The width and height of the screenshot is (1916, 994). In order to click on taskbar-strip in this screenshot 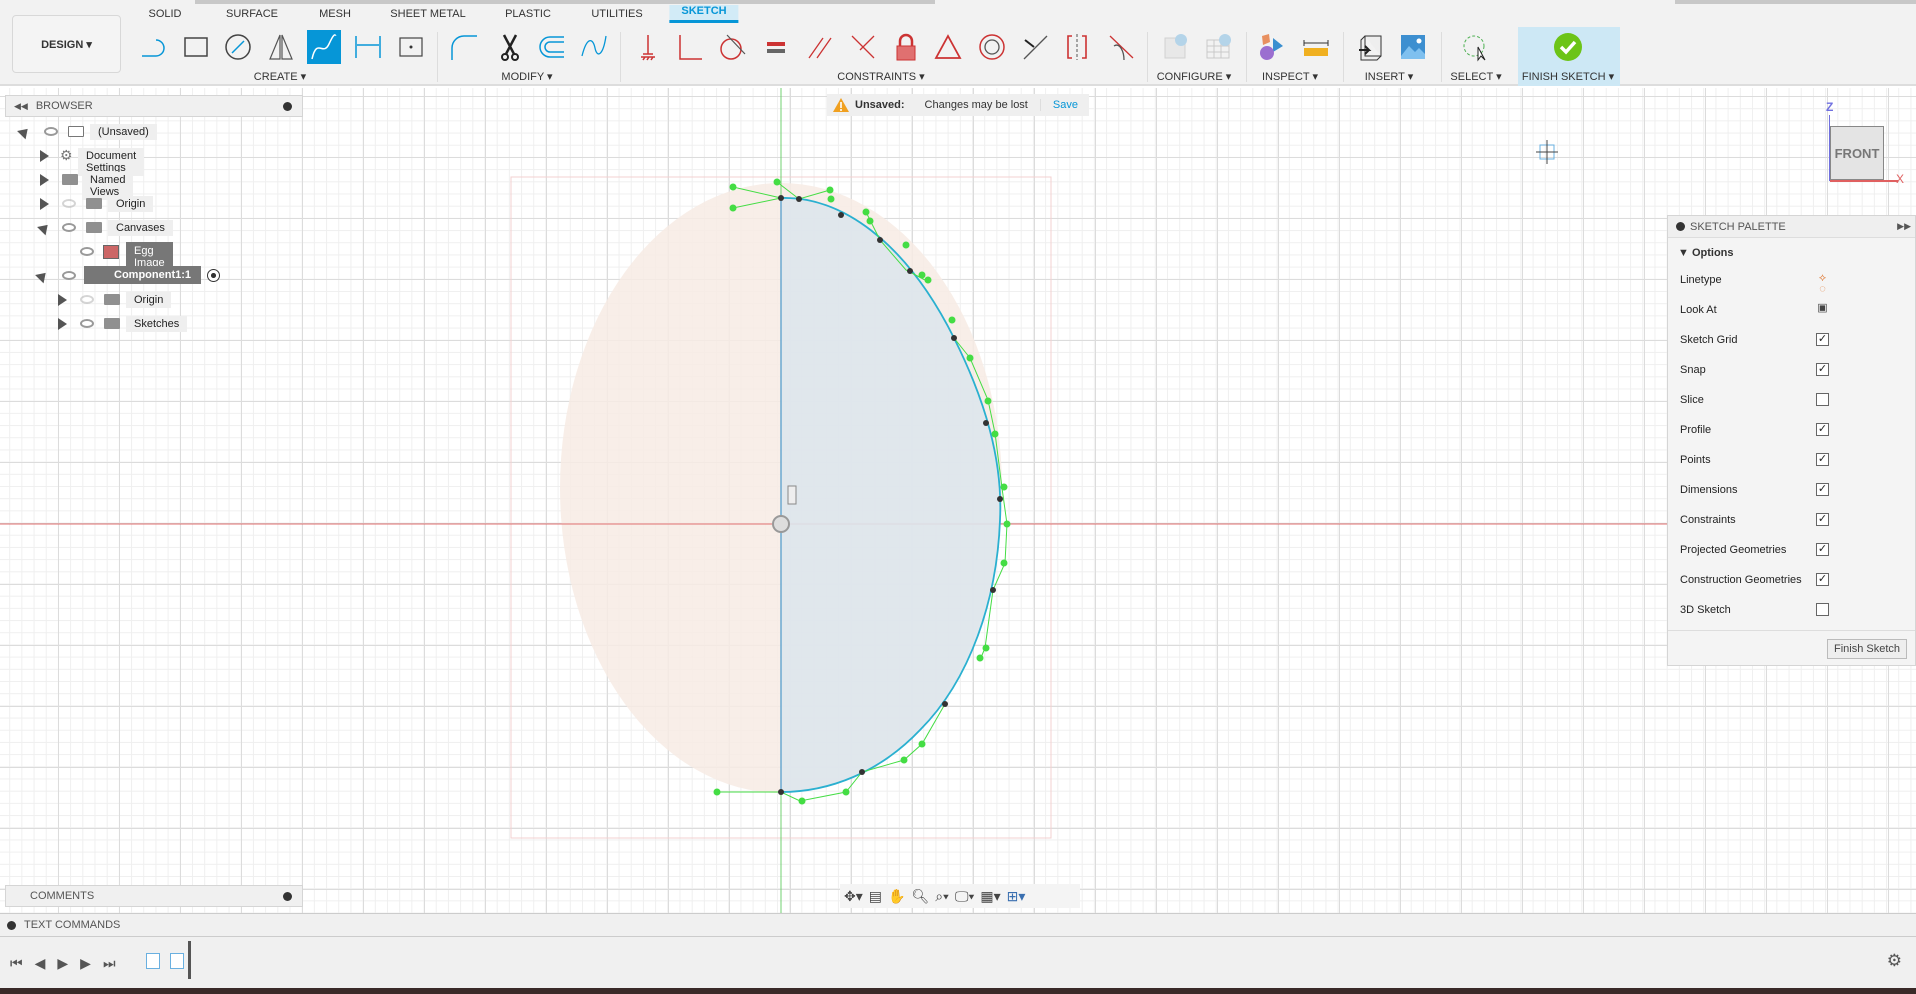, I will do `click(958, 991)`.